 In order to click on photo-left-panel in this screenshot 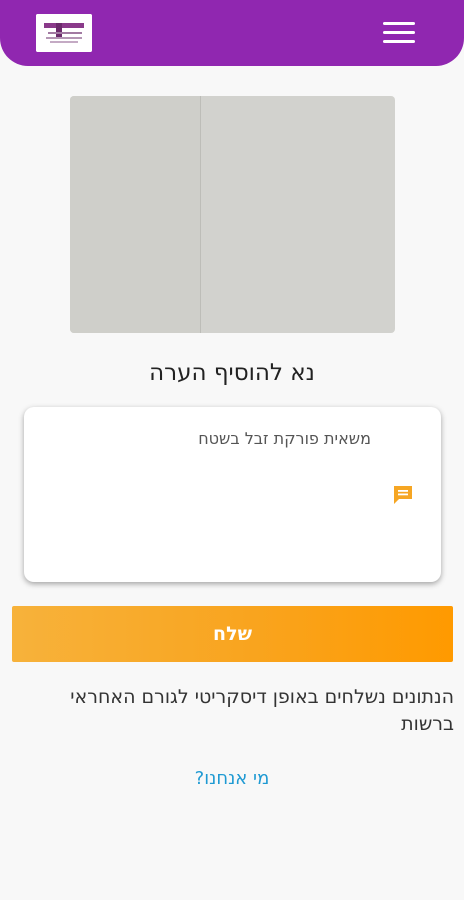, I will do `click(135, 214)`.